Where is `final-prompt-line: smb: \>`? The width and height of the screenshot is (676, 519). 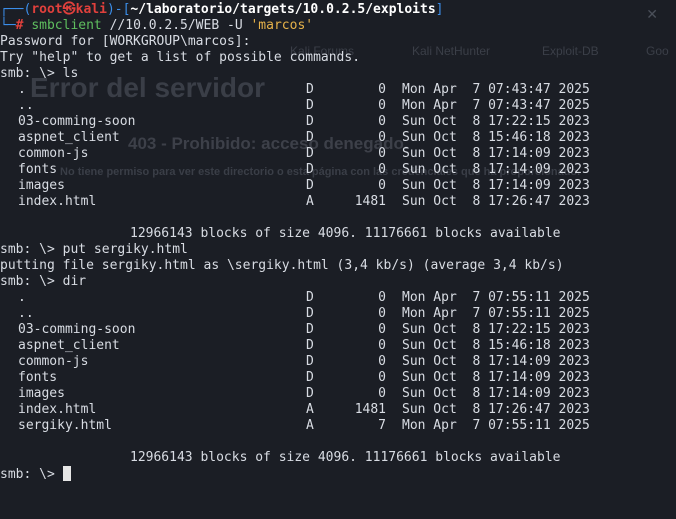 final-prompt-line: smb: \> is located at coordinates (338, 474).